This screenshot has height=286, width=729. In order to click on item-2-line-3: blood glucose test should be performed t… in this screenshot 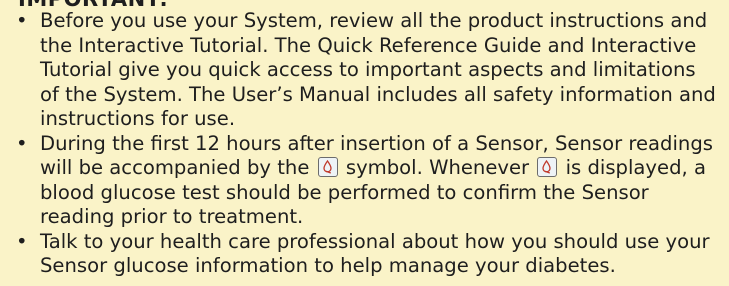, I will do `click(344, 192)`.